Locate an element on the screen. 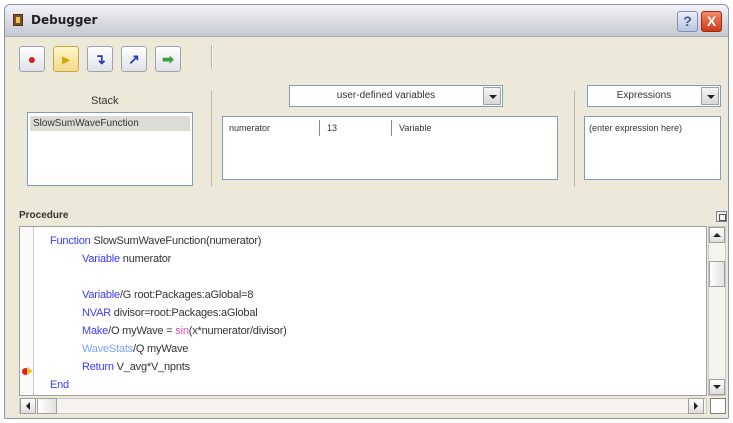 The height and width of the screenshot is (423, 733). expression-placeholder: (enter expression here) is located at coordinates (635, 128).